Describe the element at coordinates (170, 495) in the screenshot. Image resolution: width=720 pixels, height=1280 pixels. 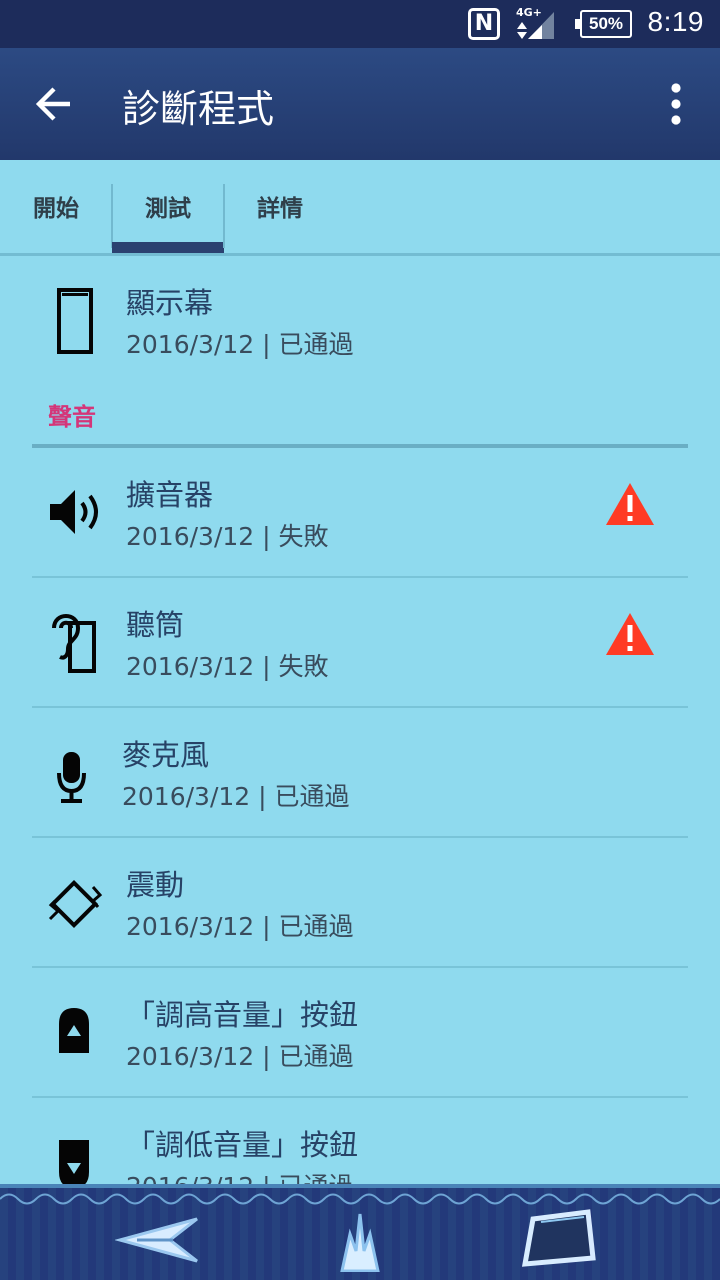
I see `list-item-title: 擴音器` at that location.